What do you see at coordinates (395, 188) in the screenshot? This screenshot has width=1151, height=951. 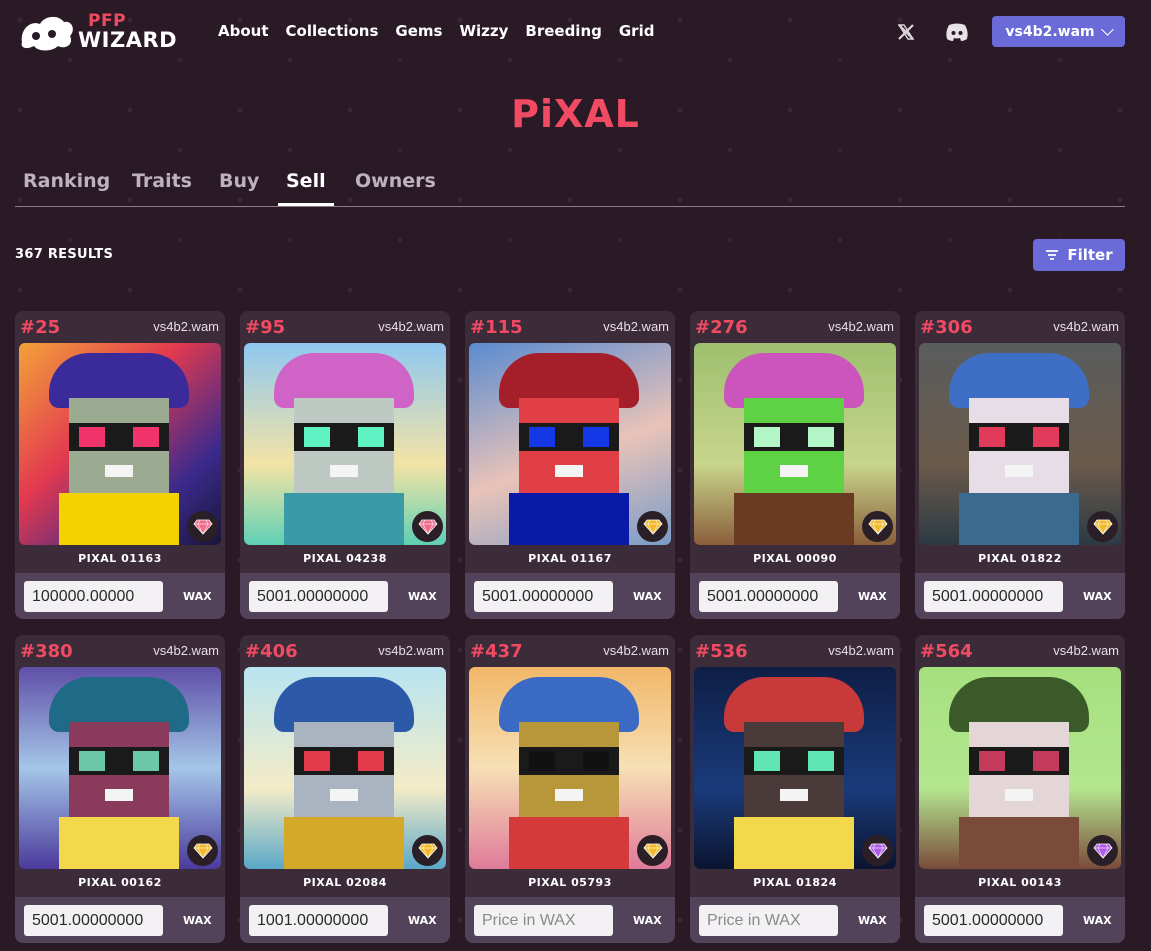 I see `tab-owners: Owners` at bounding box center [395, 188].